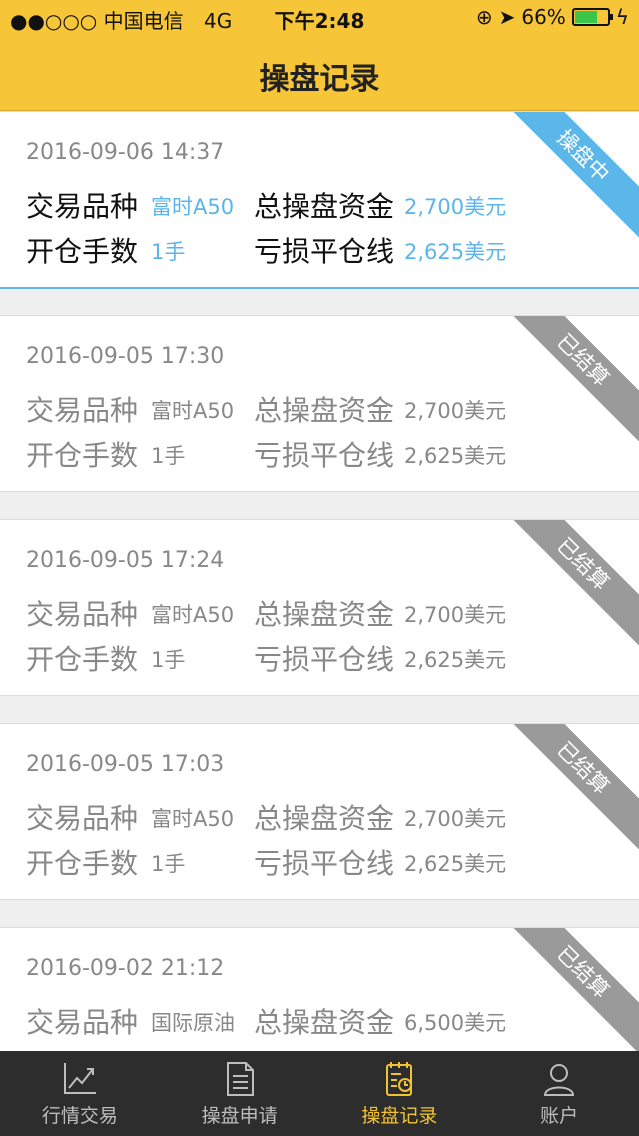 The height and width of the screenshot is (1136, 639). What do you see at coordinates (559, 1116) in the screenshot?
I see `tab-label: 账户` at bounding box center [559, 1116].